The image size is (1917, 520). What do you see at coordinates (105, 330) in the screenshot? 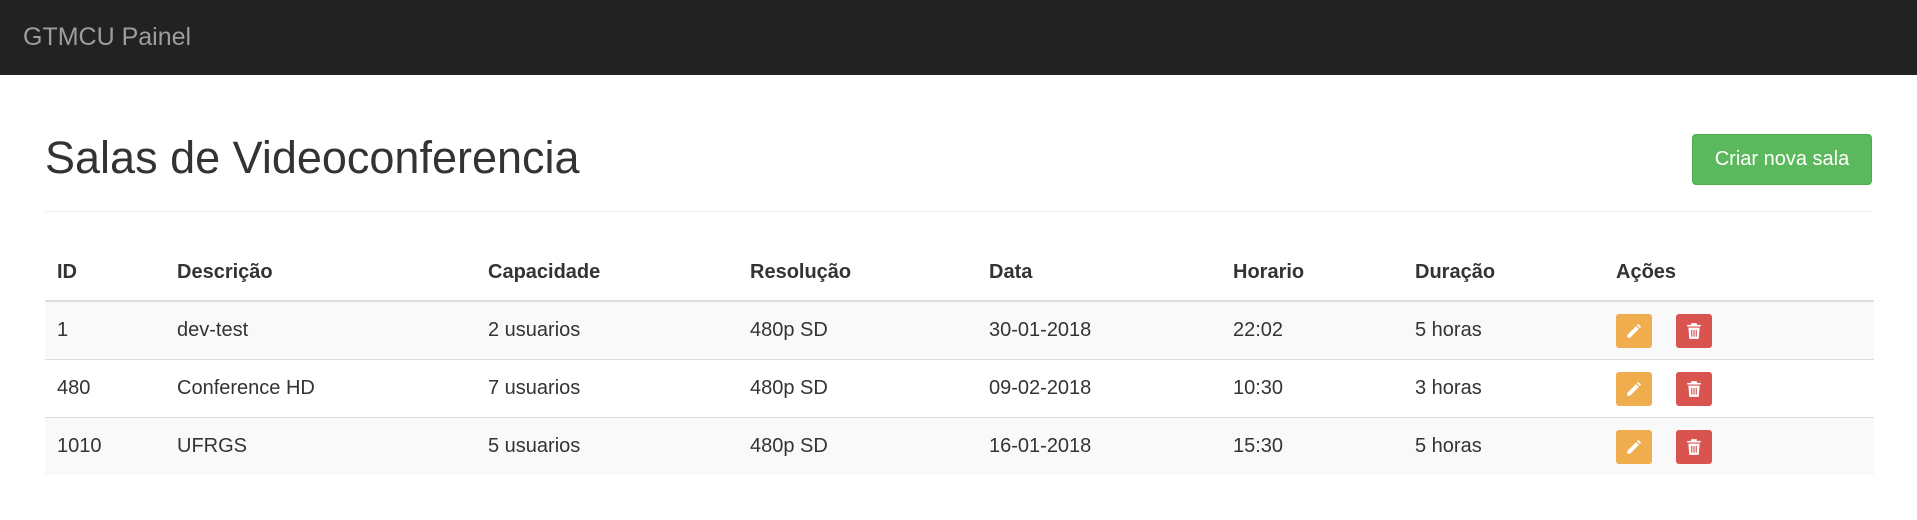
I see `cell-id: 1` at bounding box center [105, 330].